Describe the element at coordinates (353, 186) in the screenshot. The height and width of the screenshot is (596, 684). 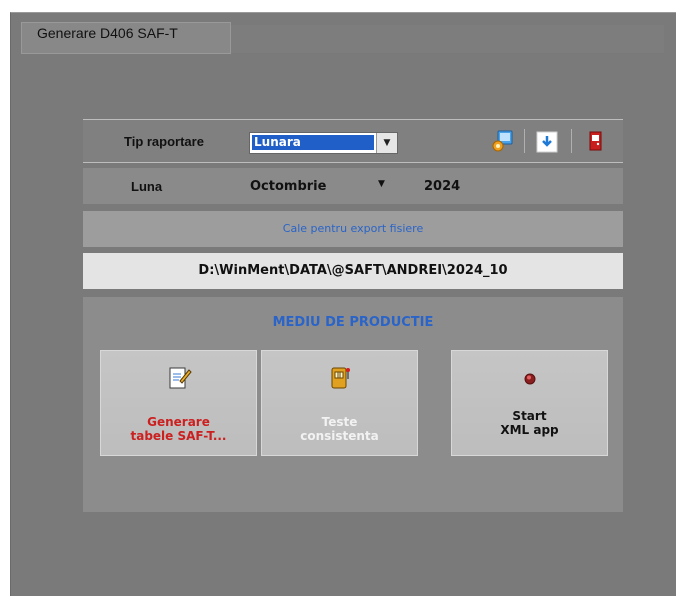
I see `month-row: Luna Octombrie ▼ 2024` at that location.